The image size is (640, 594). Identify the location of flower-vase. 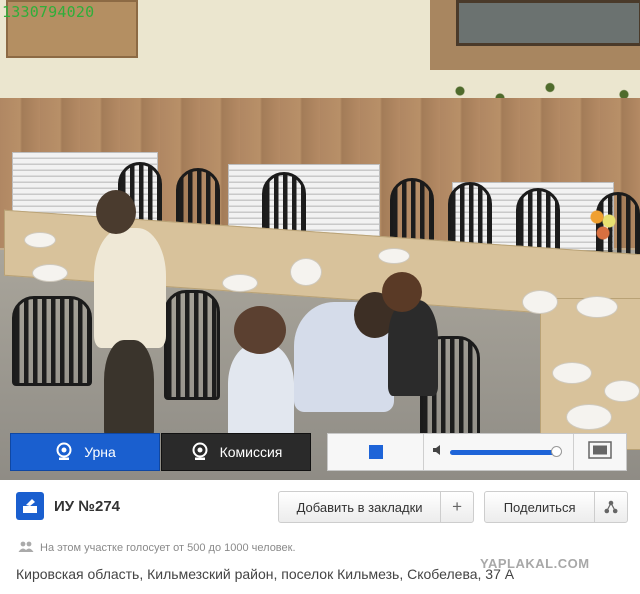
(605, 225).